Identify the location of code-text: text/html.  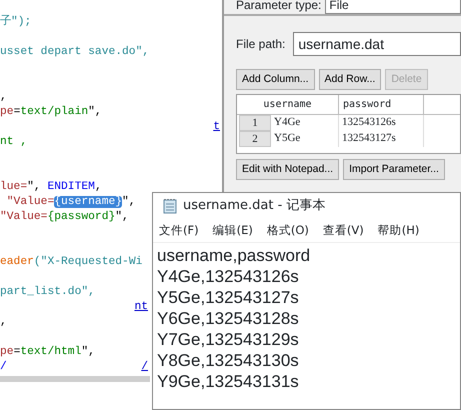
(51, 352).